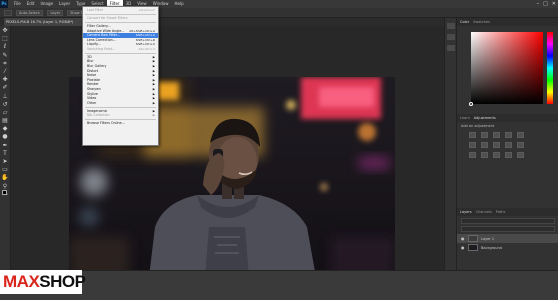 This screenshot has width=558, height=300. Describe the element at coordinates (491, 247) in the screenshot. I see `layer-name: Background` at that location.